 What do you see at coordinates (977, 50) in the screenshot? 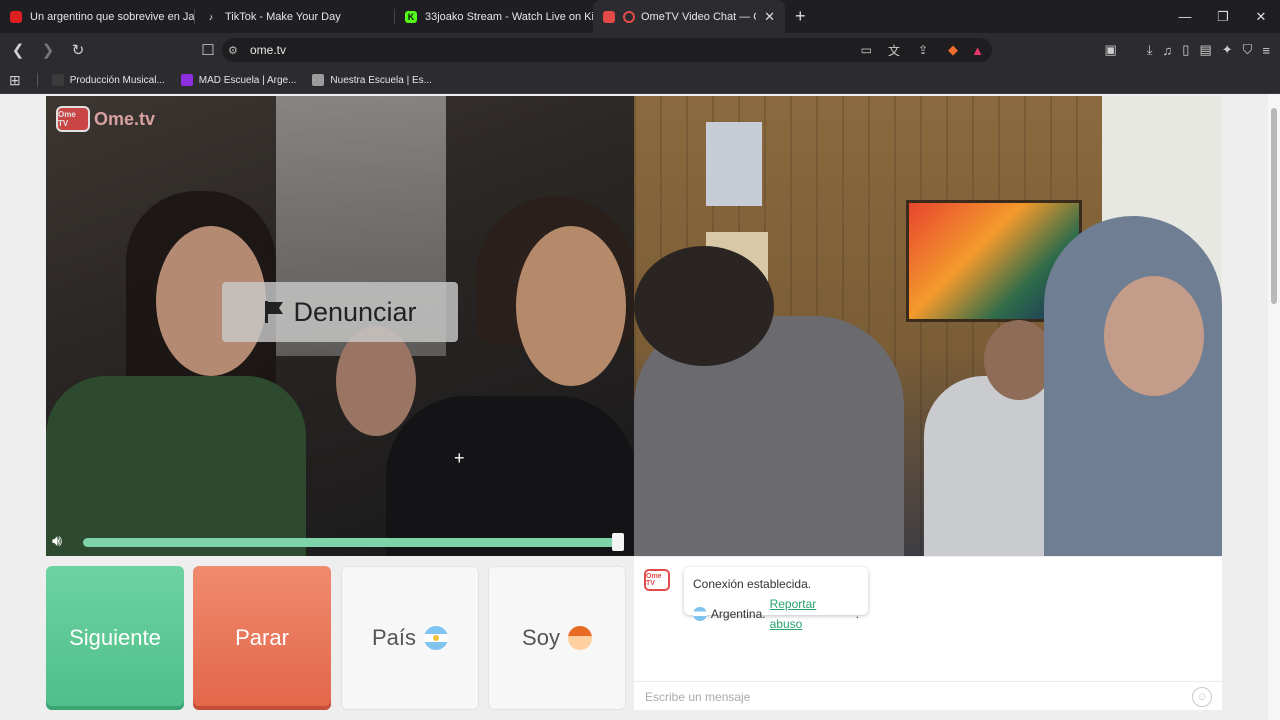
I see `brave-rewards-icon: ▲` at bounding box center [977, 50].